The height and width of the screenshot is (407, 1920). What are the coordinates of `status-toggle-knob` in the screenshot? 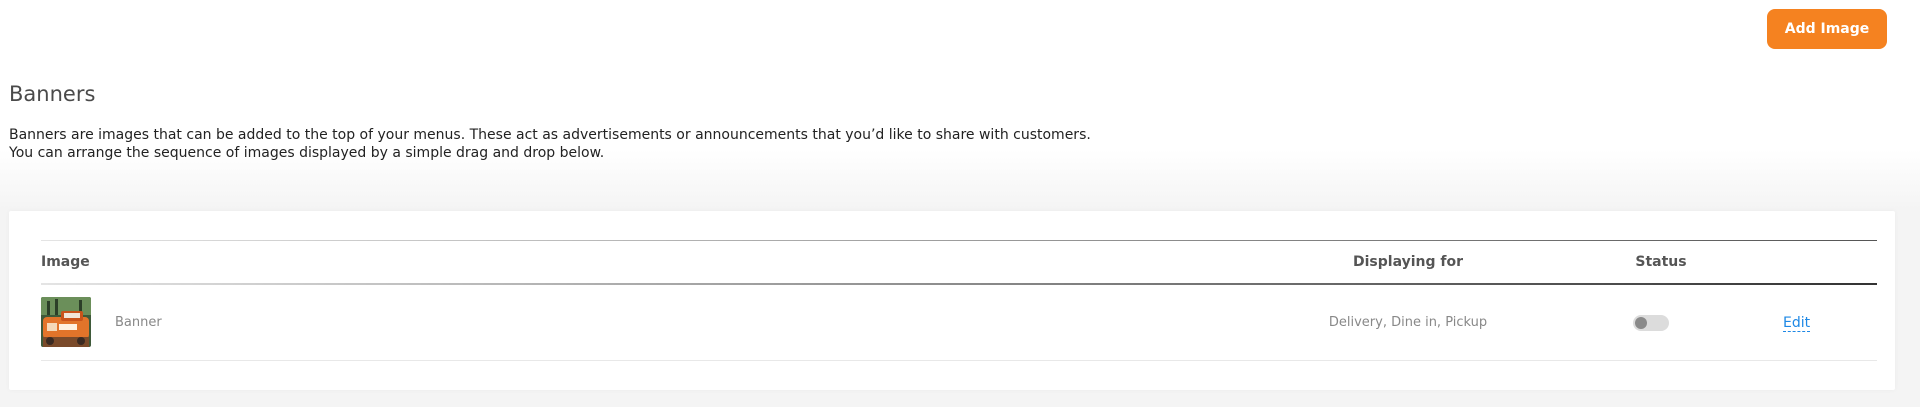 It's located at (1641, 323).